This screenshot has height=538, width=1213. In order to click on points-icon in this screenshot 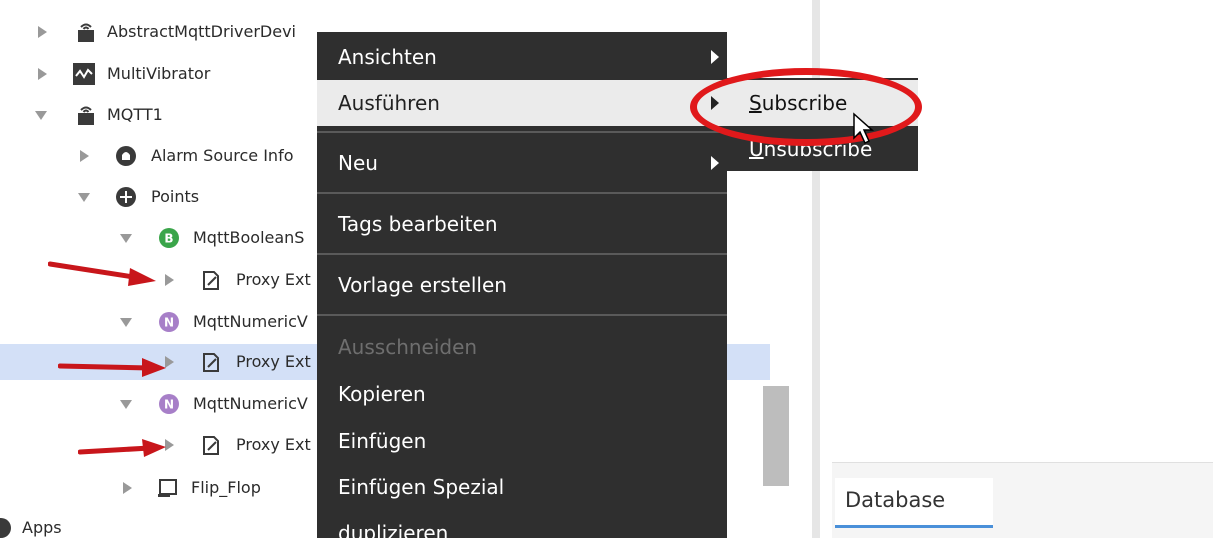, I will do `click(126, 197)`.